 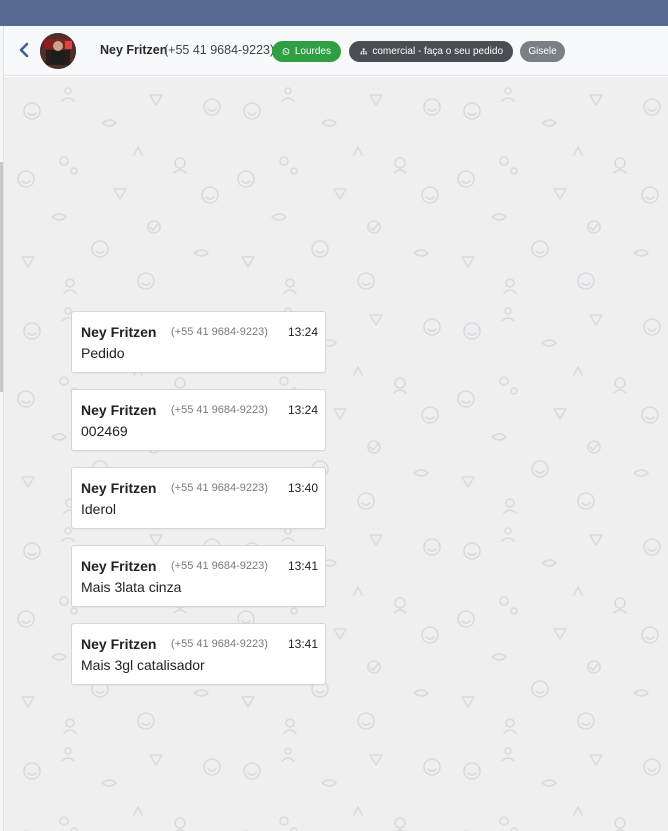 What do you see at coordinates (99, 509) in the screenshot?
I see `message-text: Iderol` at bounding box center [99, 509].